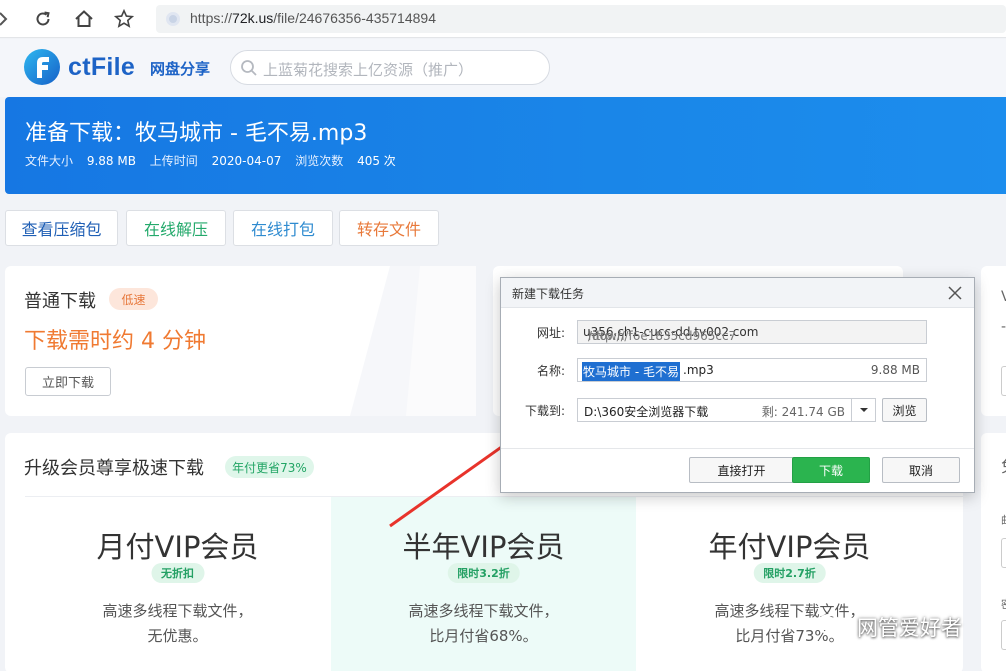  Describe the element at coordinates (1003, 381) in the screenshot. I see `right-card-button` at that location.